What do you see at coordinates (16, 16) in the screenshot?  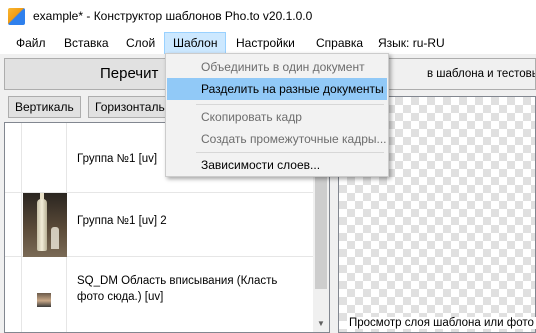 I see `app-icon` at bounding box center [16, 16].